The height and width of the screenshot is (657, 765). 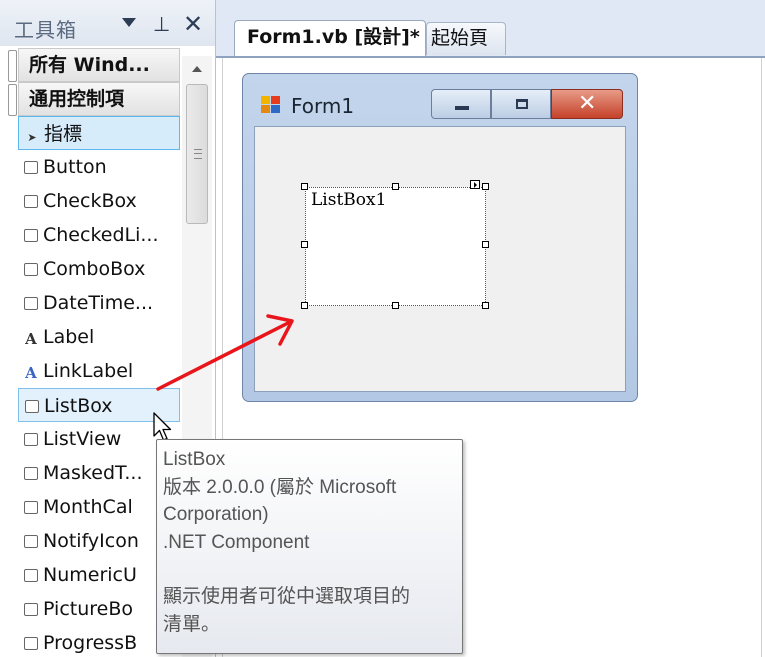 I want to click on tab-form1-design: Form1.vb [設計]*, so click(x=330, y=38).